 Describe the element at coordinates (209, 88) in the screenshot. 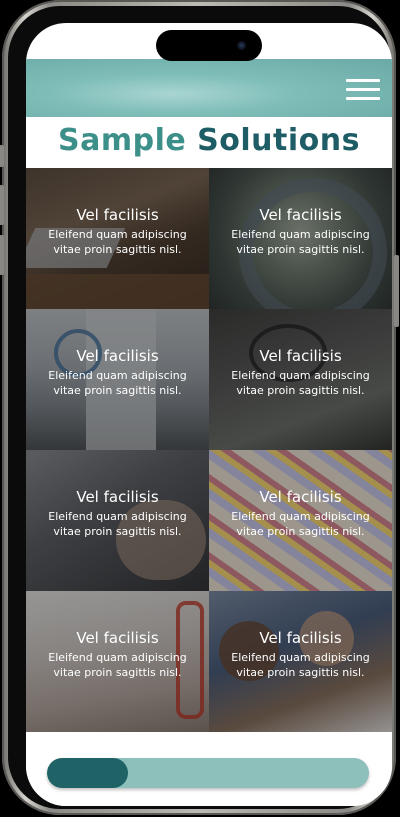

I see `header-bar` at that location.